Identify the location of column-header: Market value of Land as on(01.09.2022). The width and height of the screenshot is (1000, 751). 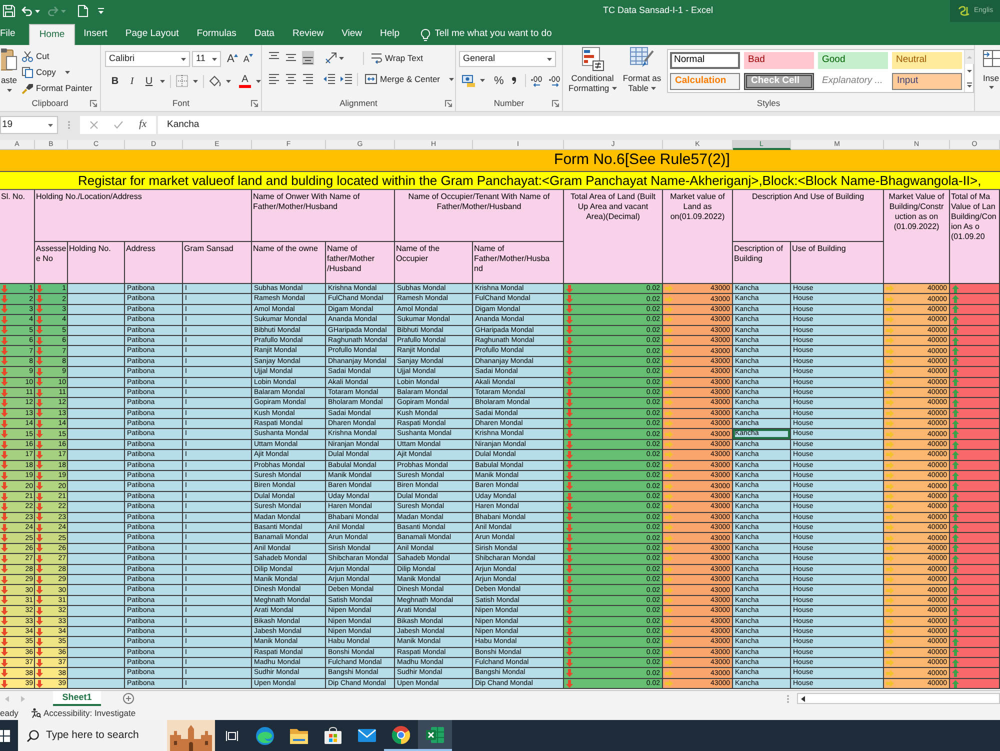
(698, 237).